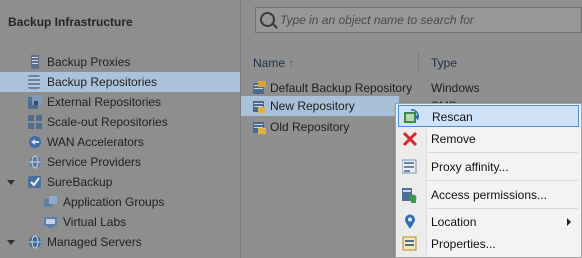 The image size is (582, 258). What do you see at coordinates (488, 116) in the screenshot?
I see `menu-item-rescan: Rescan` at bounding box center [488, 116].